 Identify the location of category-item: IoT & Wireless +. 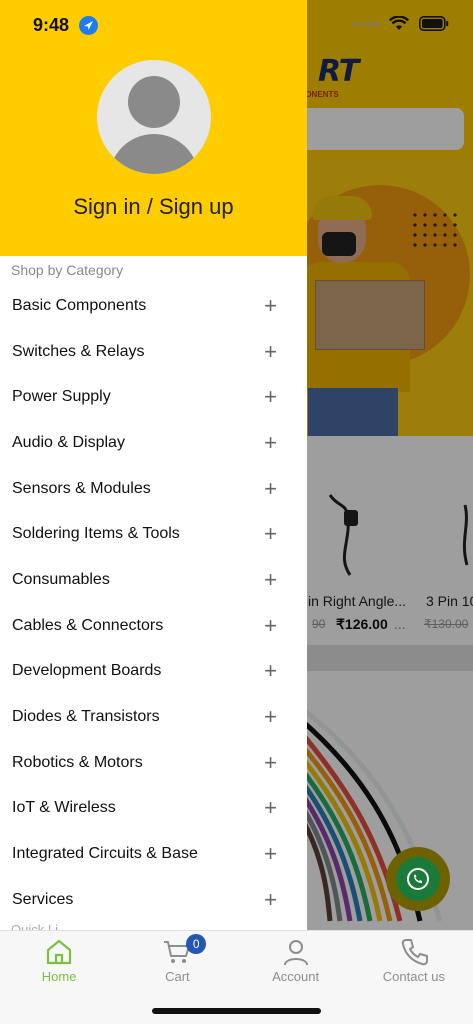
(153, 809).